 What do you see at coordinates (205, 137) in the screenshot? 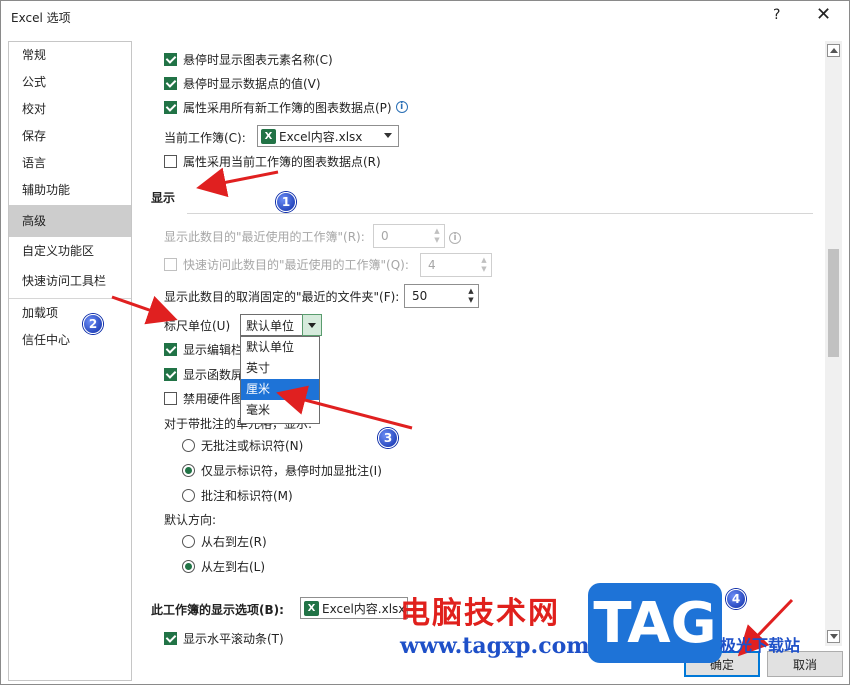
I see `current-workbook-label: 当前工作簿(C):` at bounding box center [205, 137].